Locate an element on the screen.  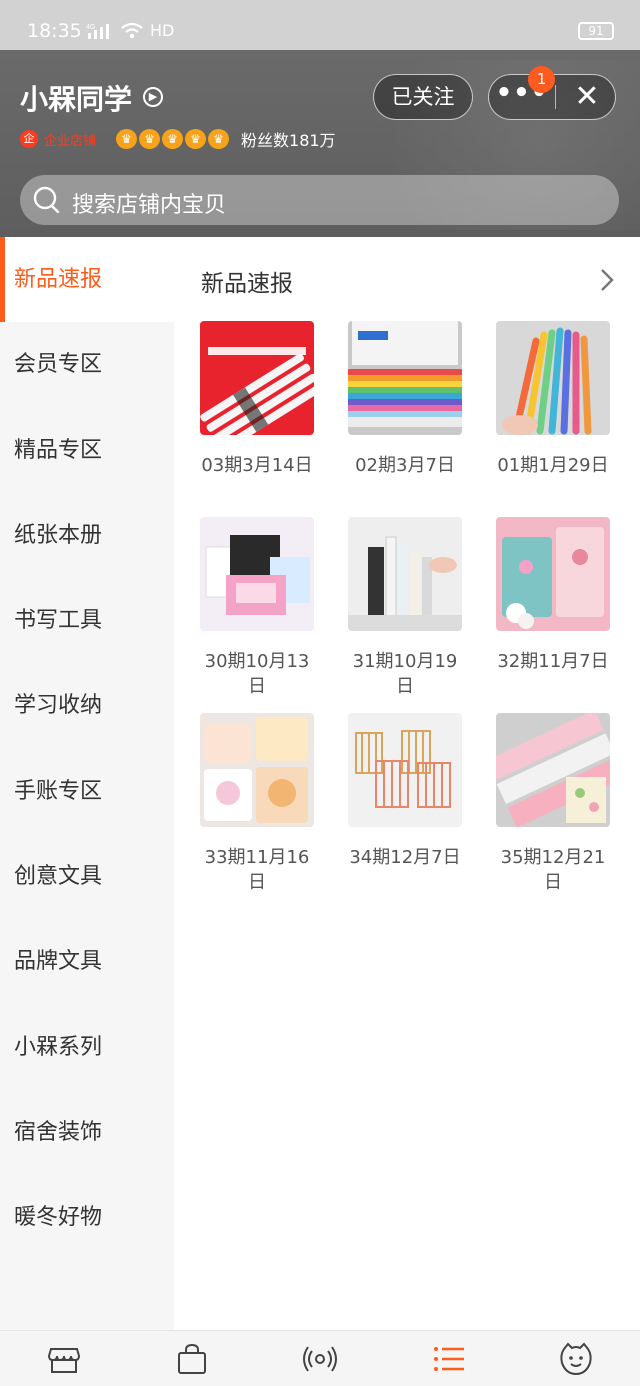
bottom-nav is located at coordinates (320, 1358).